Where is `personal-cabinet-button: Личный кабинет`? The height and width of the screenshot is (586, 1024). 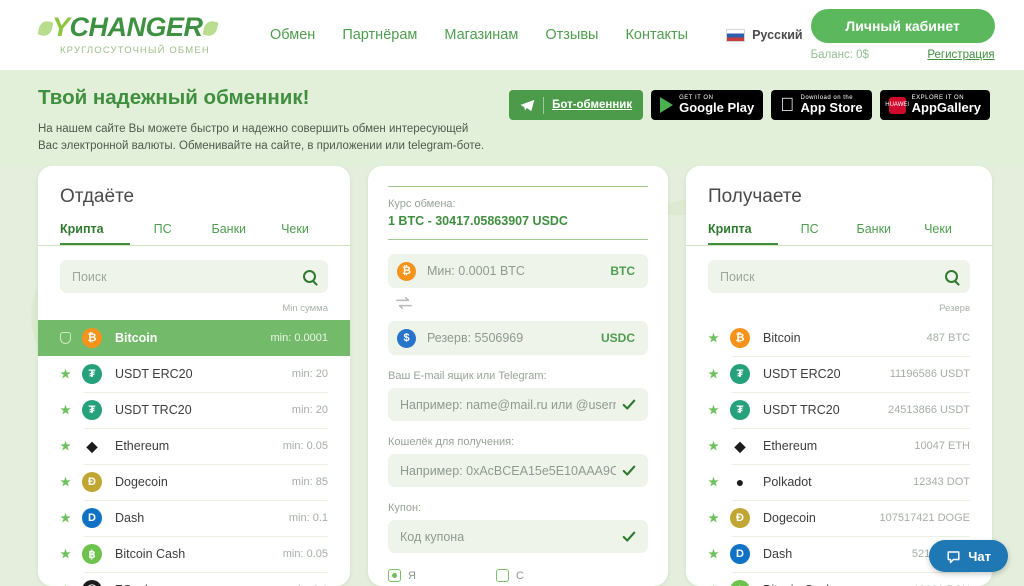 personal-cabinet-button: Личный кабинет is located at coordinates (902, 26).